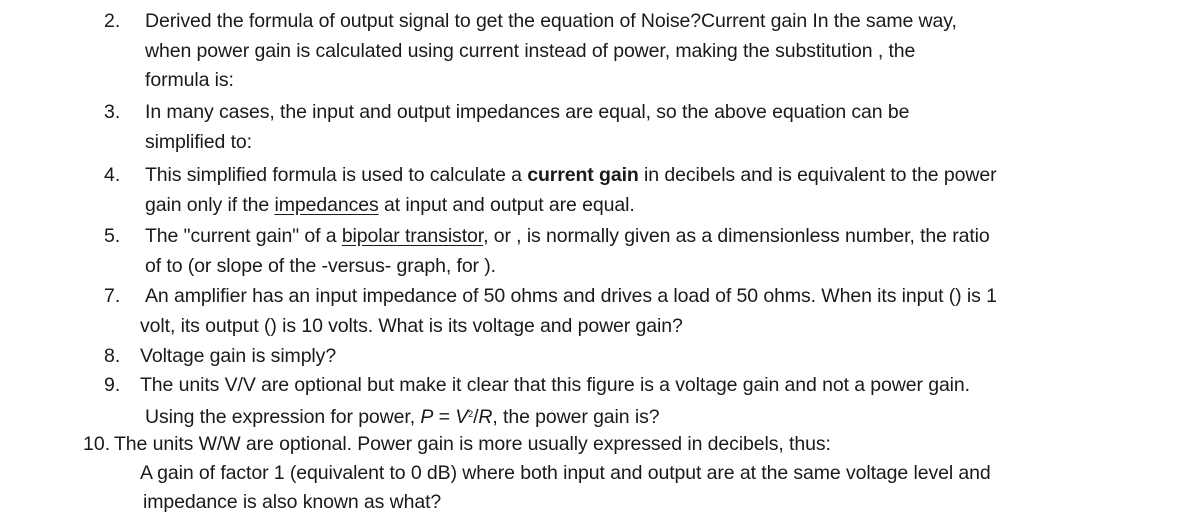  I want to click on item-text-line: simplified to:, so click(198, 142).